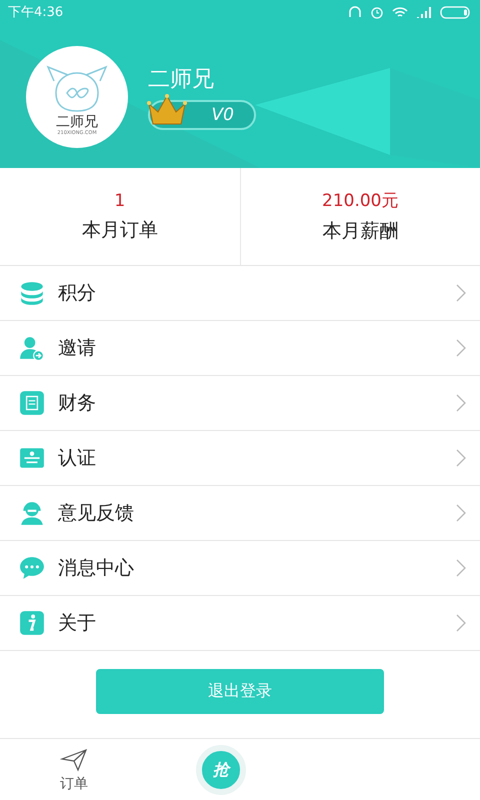  Describe the element at coordinates (181, 80) in the screenshot. I see `user-name: 二师兄` at that location.